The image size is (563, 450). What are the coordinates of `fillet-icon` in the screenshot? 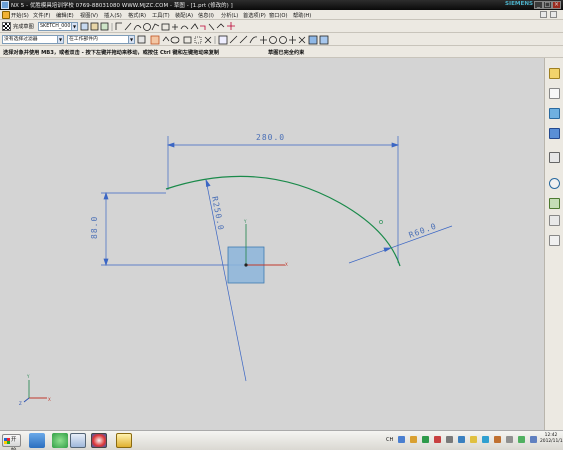 It's located at (155, 27).